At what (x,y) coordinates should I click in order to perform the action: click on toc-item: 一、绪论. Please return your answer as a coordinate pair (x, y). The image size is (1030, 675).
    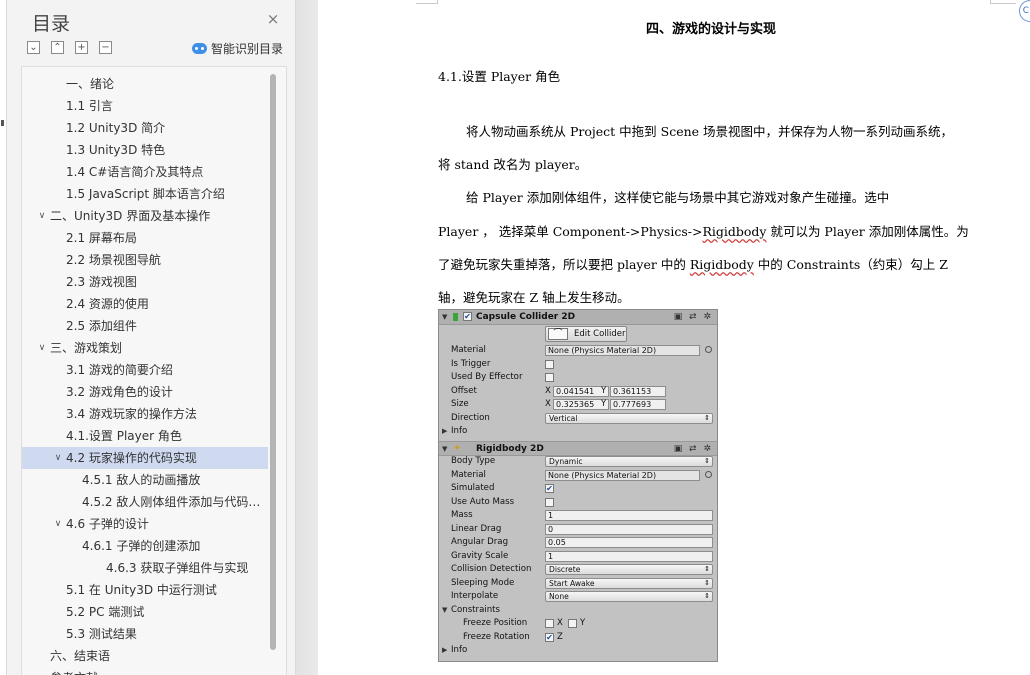
    Looking at the image, I should click on (145, 84).